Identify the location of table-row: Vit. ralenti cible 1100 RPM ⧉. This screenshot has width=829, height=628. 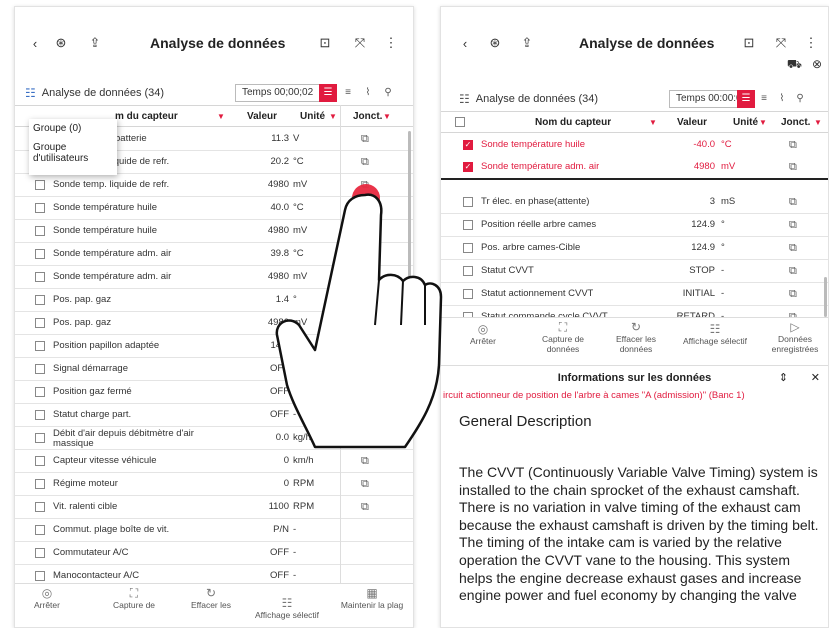
(214, 507).